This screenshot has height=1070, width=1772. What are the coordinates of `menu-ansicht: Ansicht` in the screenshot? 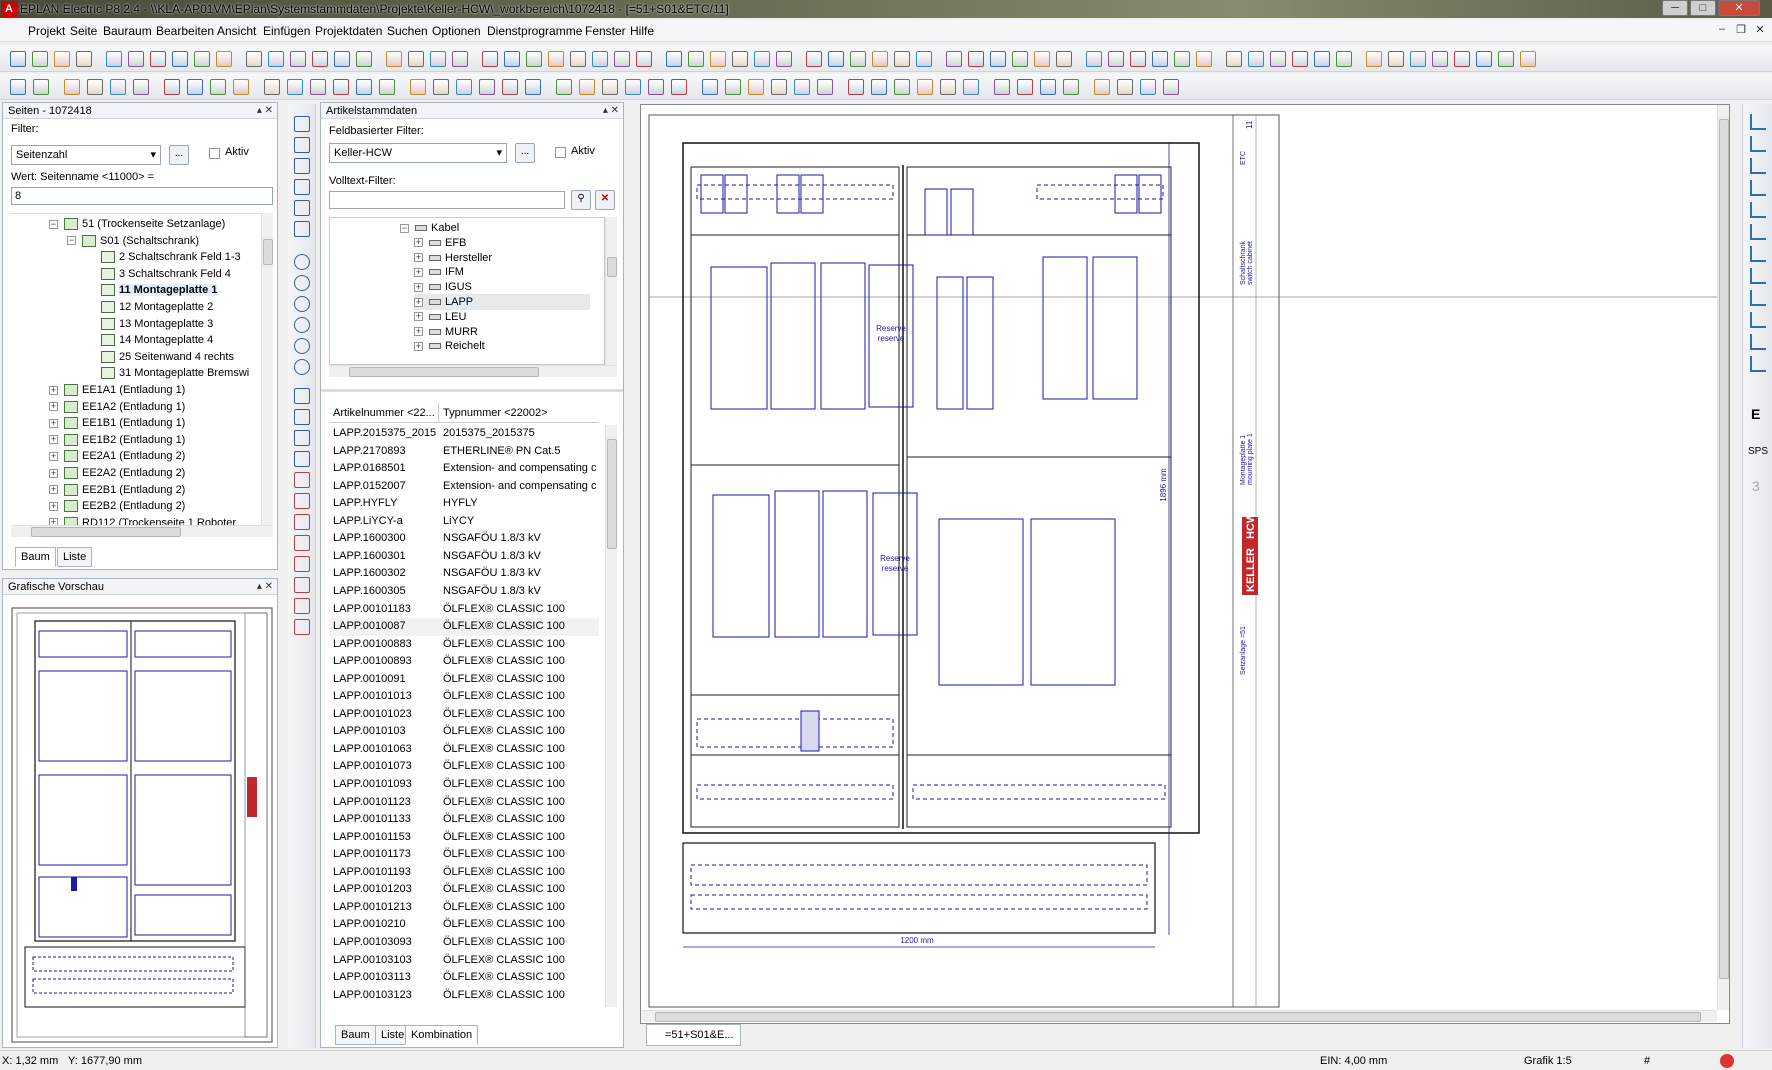 It's located at (236, 31).